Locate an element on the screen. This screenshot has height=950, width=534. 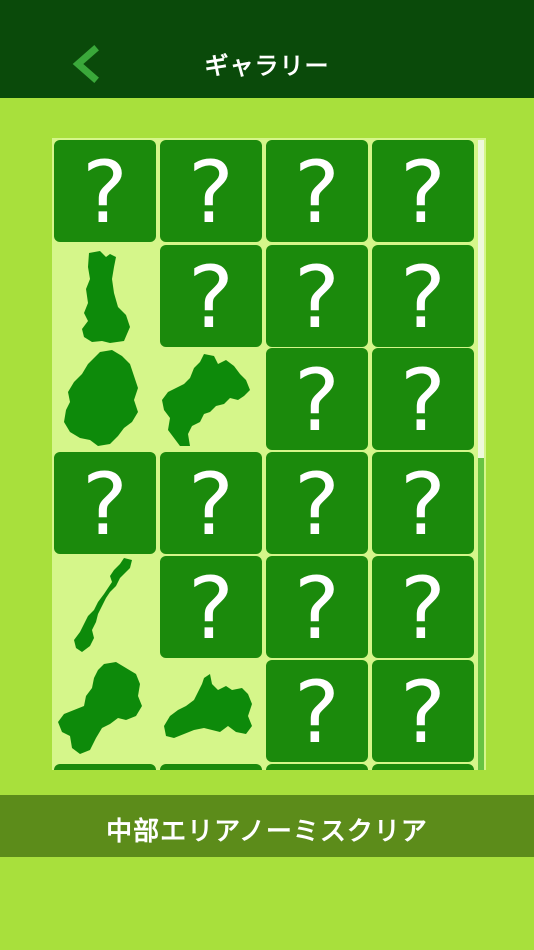
tottori-shape-icon is located at coordinates (106, 297).